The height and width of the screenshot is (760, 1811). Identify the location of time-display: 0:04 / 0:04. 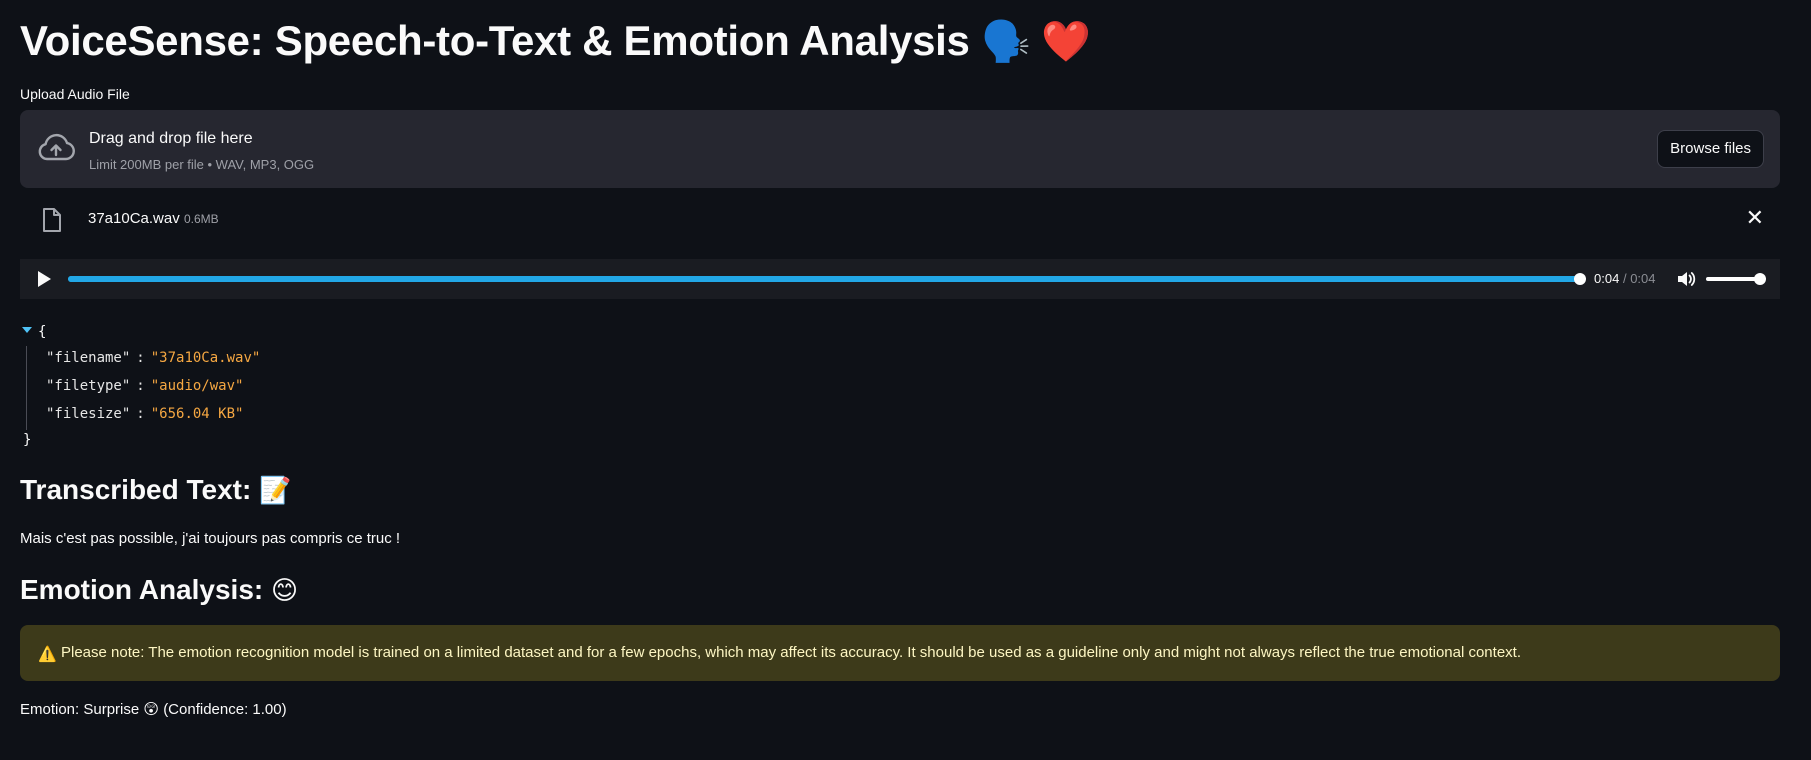
(1625, 278).